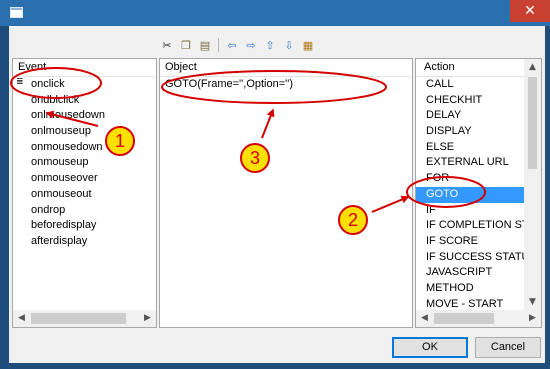  Describe the element at coordinates (84, 226) in the screenshot. I see `event-item: beforedisplay` at that location.